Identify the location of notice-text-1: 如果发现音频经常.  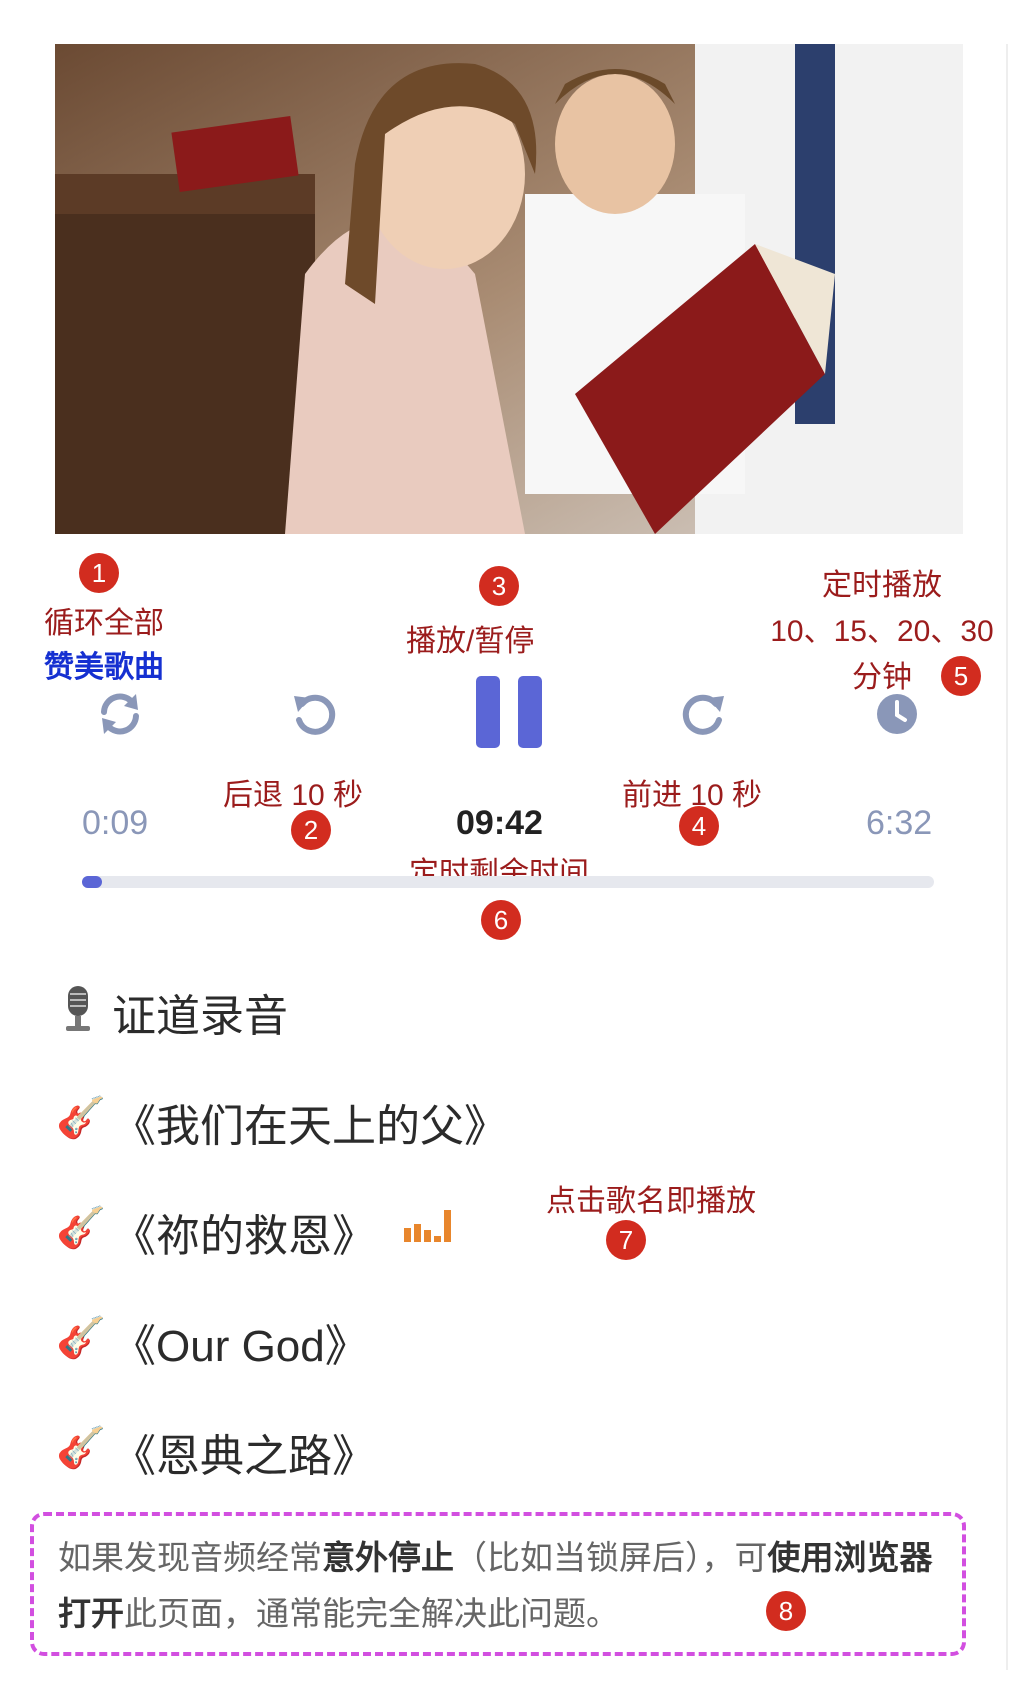
(190, 1557).